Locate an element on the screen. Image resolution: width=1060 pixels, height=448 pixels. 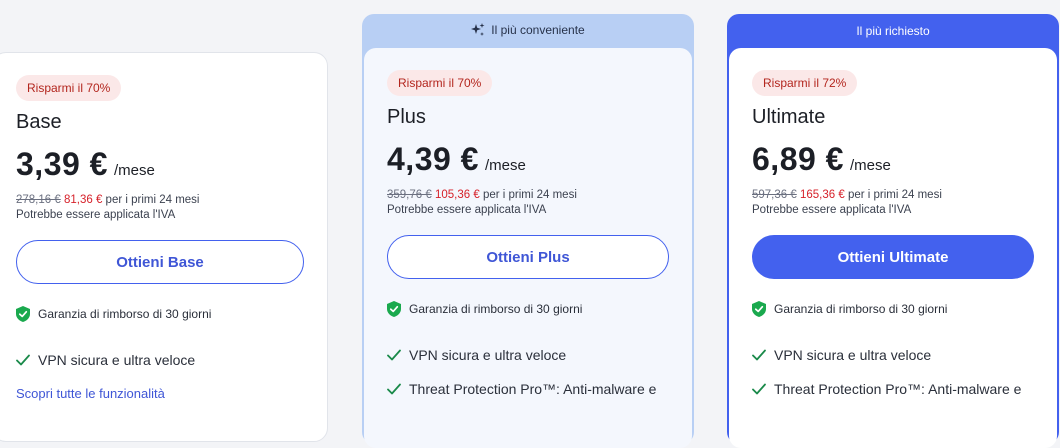
get-ultimate-button: Ottieni Ultimate is located at coordinates (893, 257).